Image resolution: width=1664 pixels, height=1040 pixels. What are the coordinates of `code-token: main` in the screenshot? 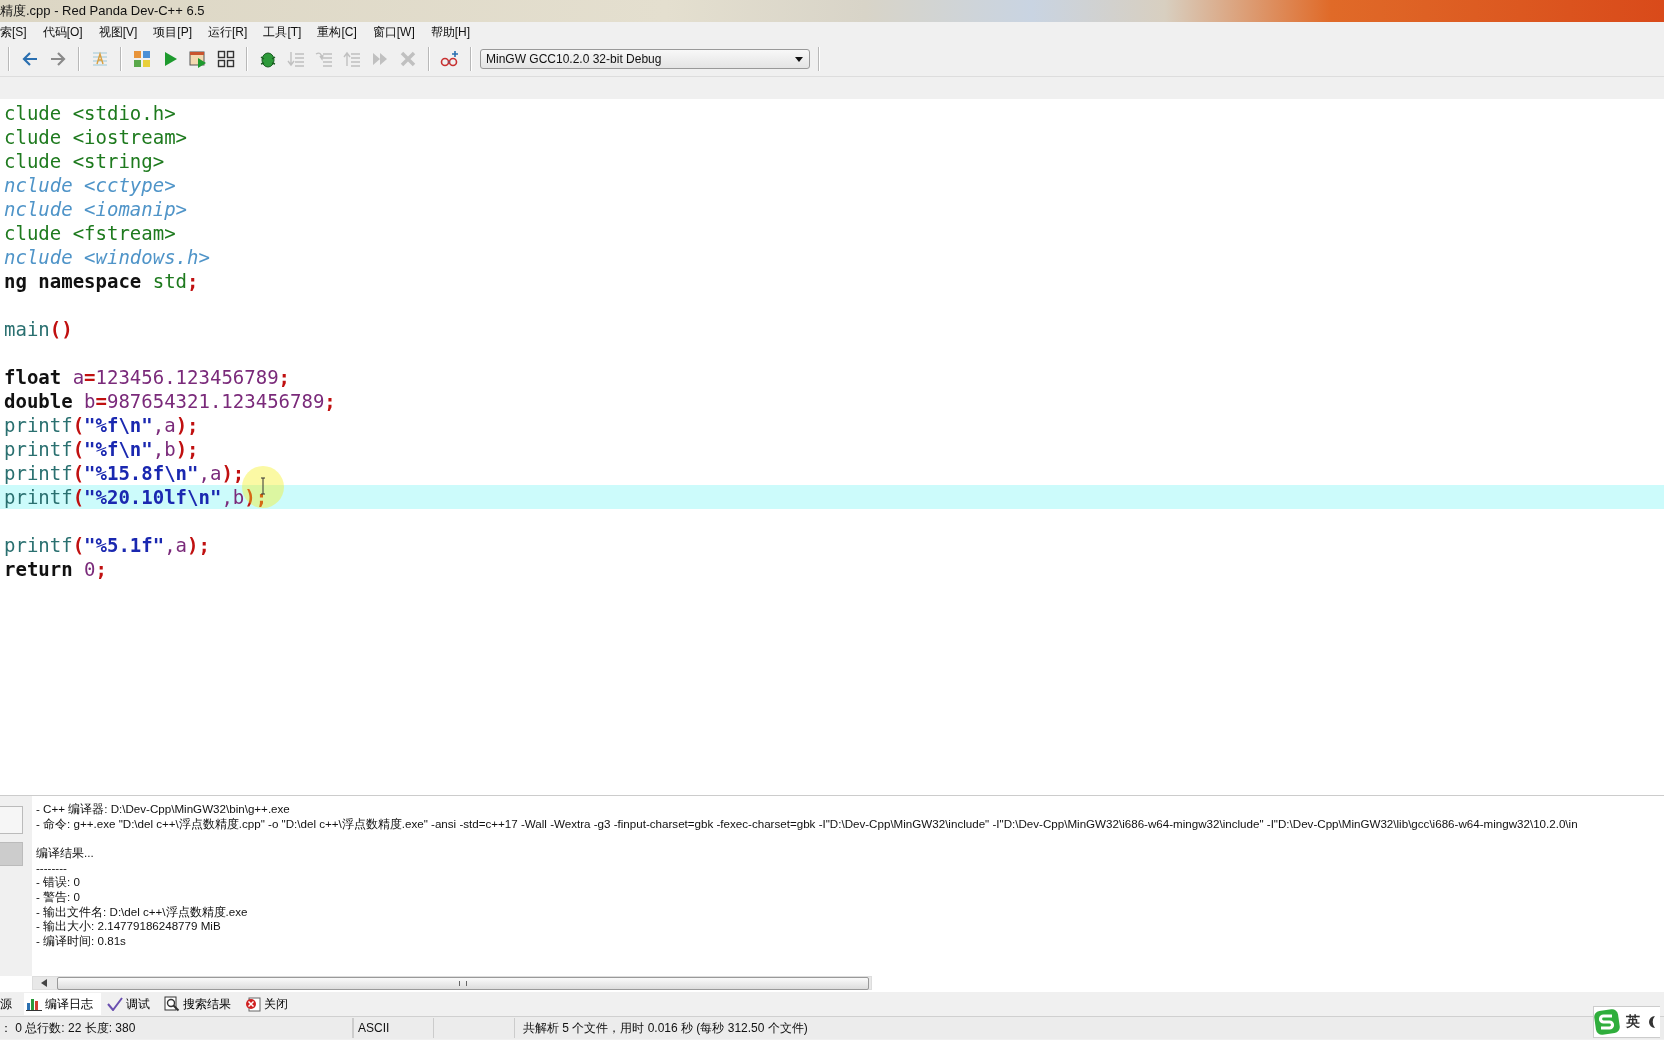 It's located at (27, 329).